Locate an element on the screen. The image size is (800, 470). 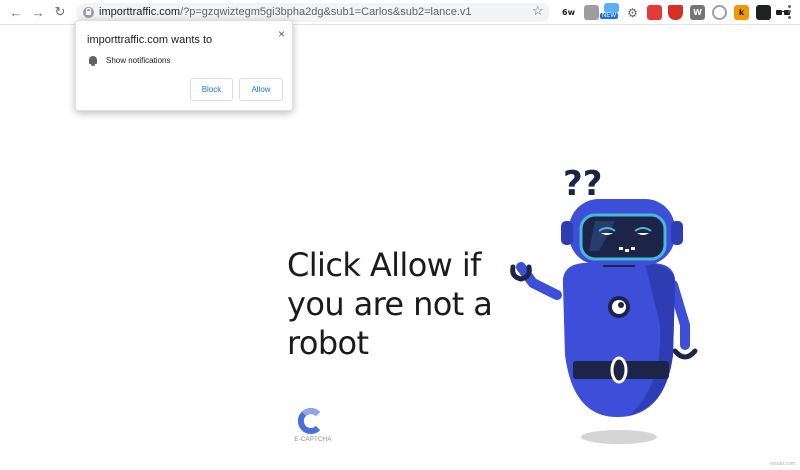
k-ext-icon: k is located at coordinates (741, 12).